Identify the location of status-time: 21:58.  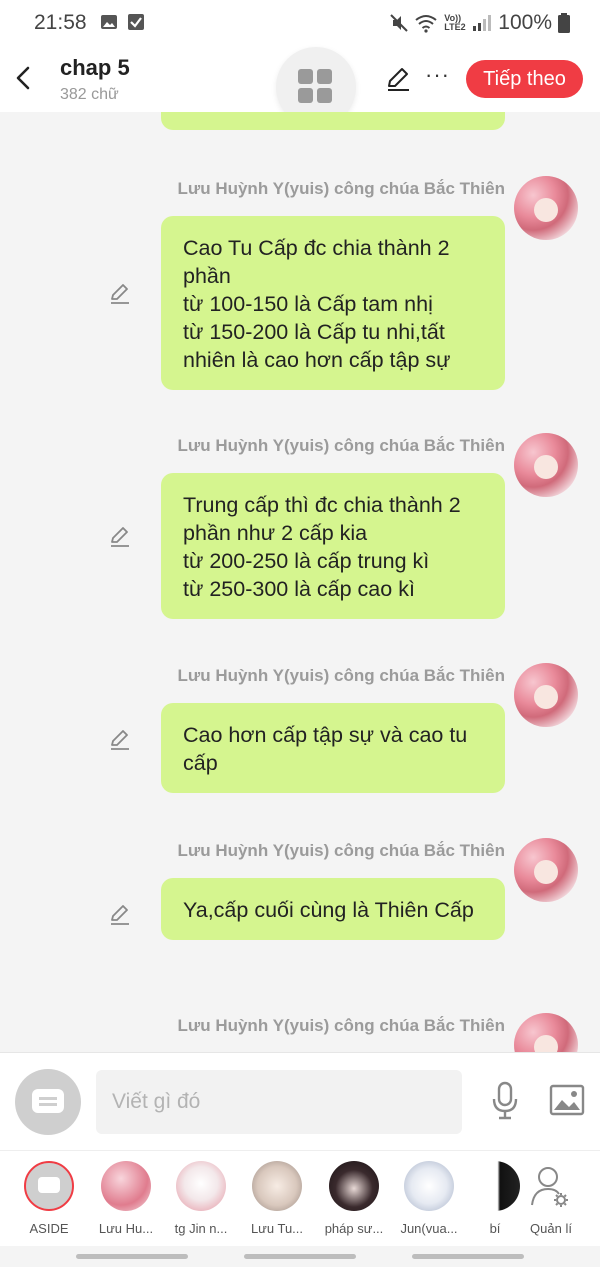
(60, 22).